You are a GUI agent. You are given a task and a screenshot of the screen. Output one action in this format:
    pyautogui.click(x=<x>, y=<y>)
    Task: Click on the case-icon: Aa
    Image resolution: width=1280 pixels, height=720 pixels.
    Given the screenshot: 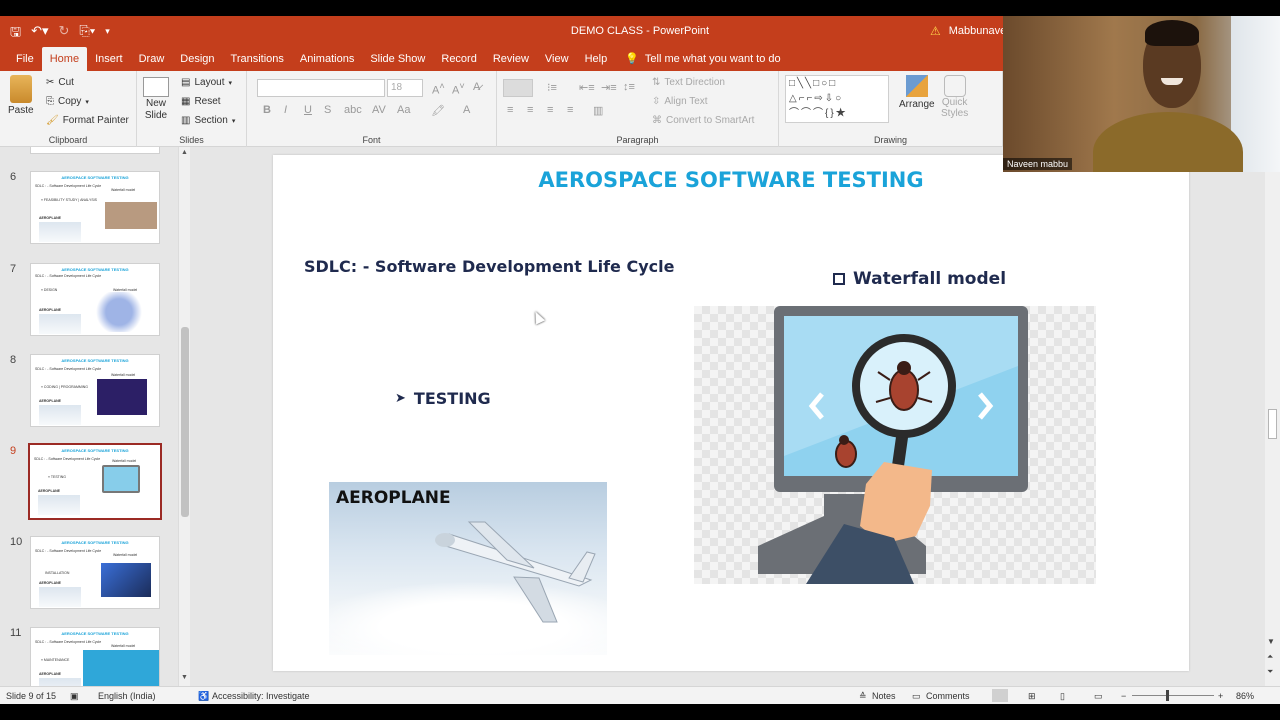 What is the action you would take?
    pyautogui.click(x=403, y=110)
    